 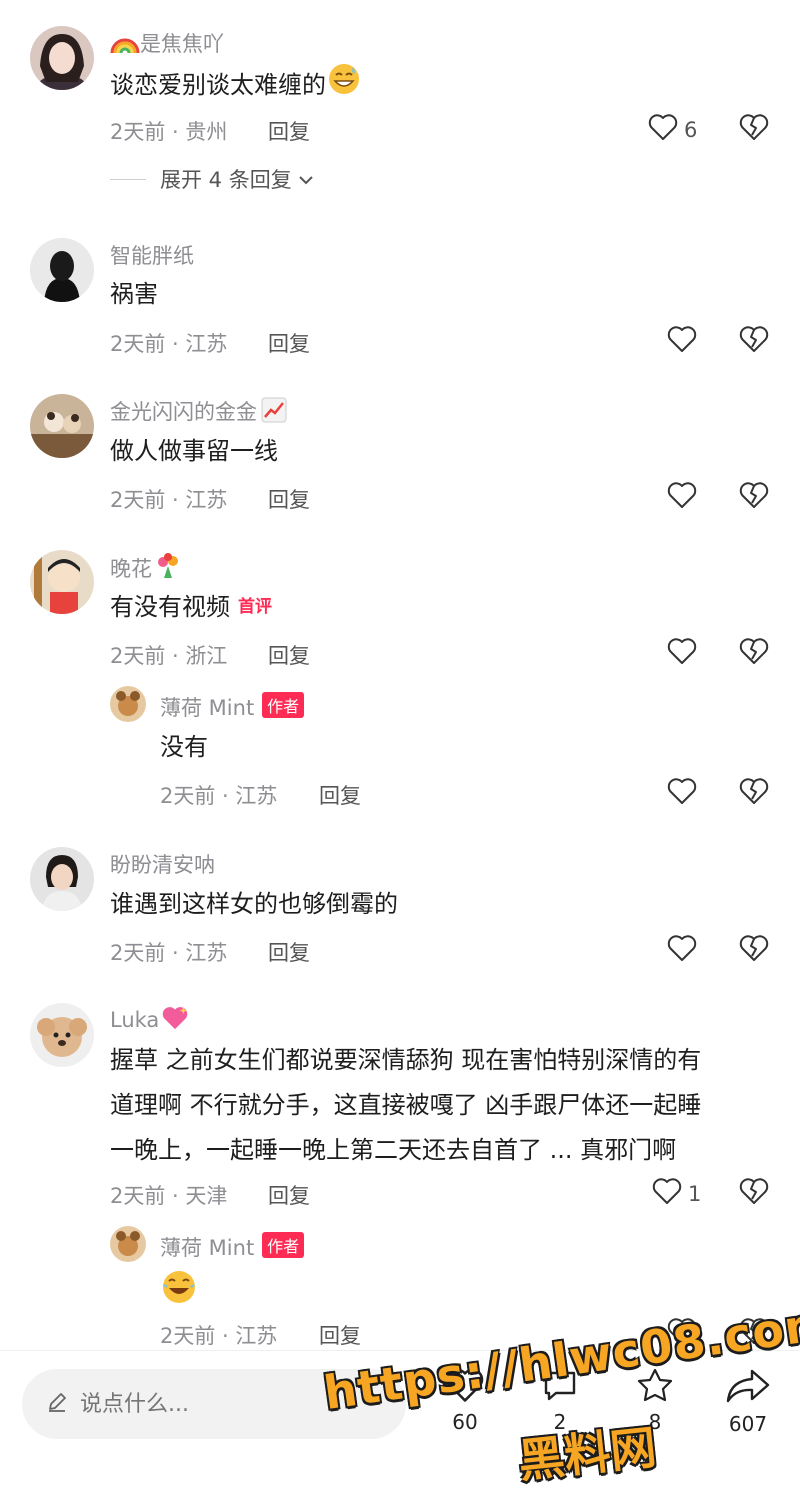 What do you see at coordinates (274, 412) in the screenshot?
I see `chart-increasing-icon` at bounding box center [274, 412].